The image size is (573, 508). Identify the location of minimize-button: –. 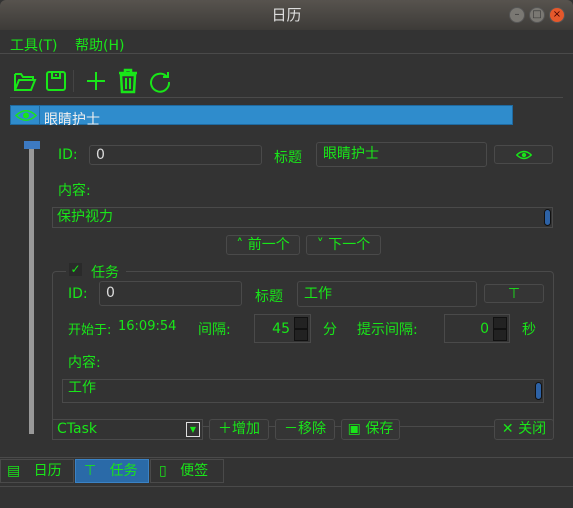
(517, 15).